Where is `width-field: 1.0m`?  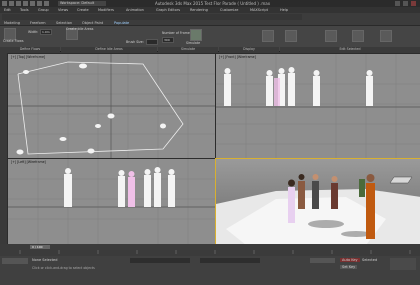
width-field: 1.0m is located at coordinates (46, 32).